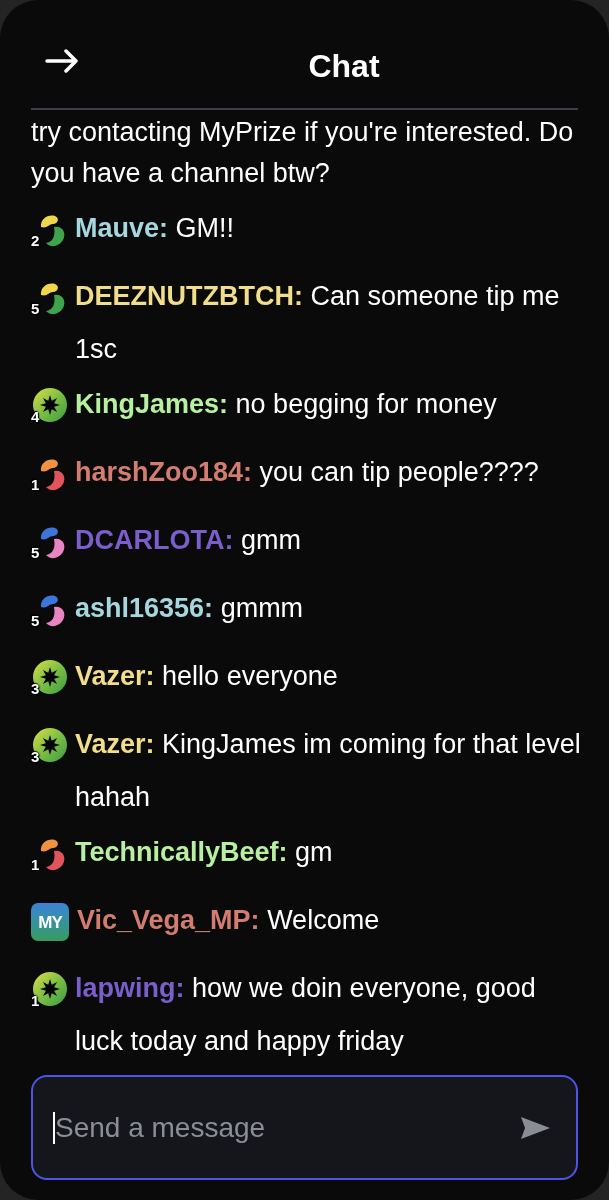 The height and width of the screenshot is (1200, 609). Describe the element at coordinates (35, 240) in the screenshot. I see `level-number: 2` at that location.